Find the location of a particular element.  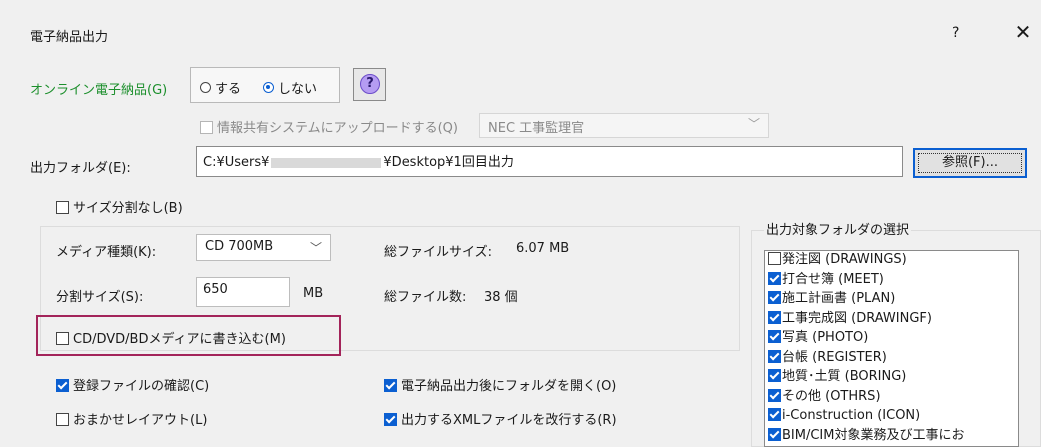

folder-item-label: BIM/CIM対象業務及び工事にお is located at coordinates (873, 435).